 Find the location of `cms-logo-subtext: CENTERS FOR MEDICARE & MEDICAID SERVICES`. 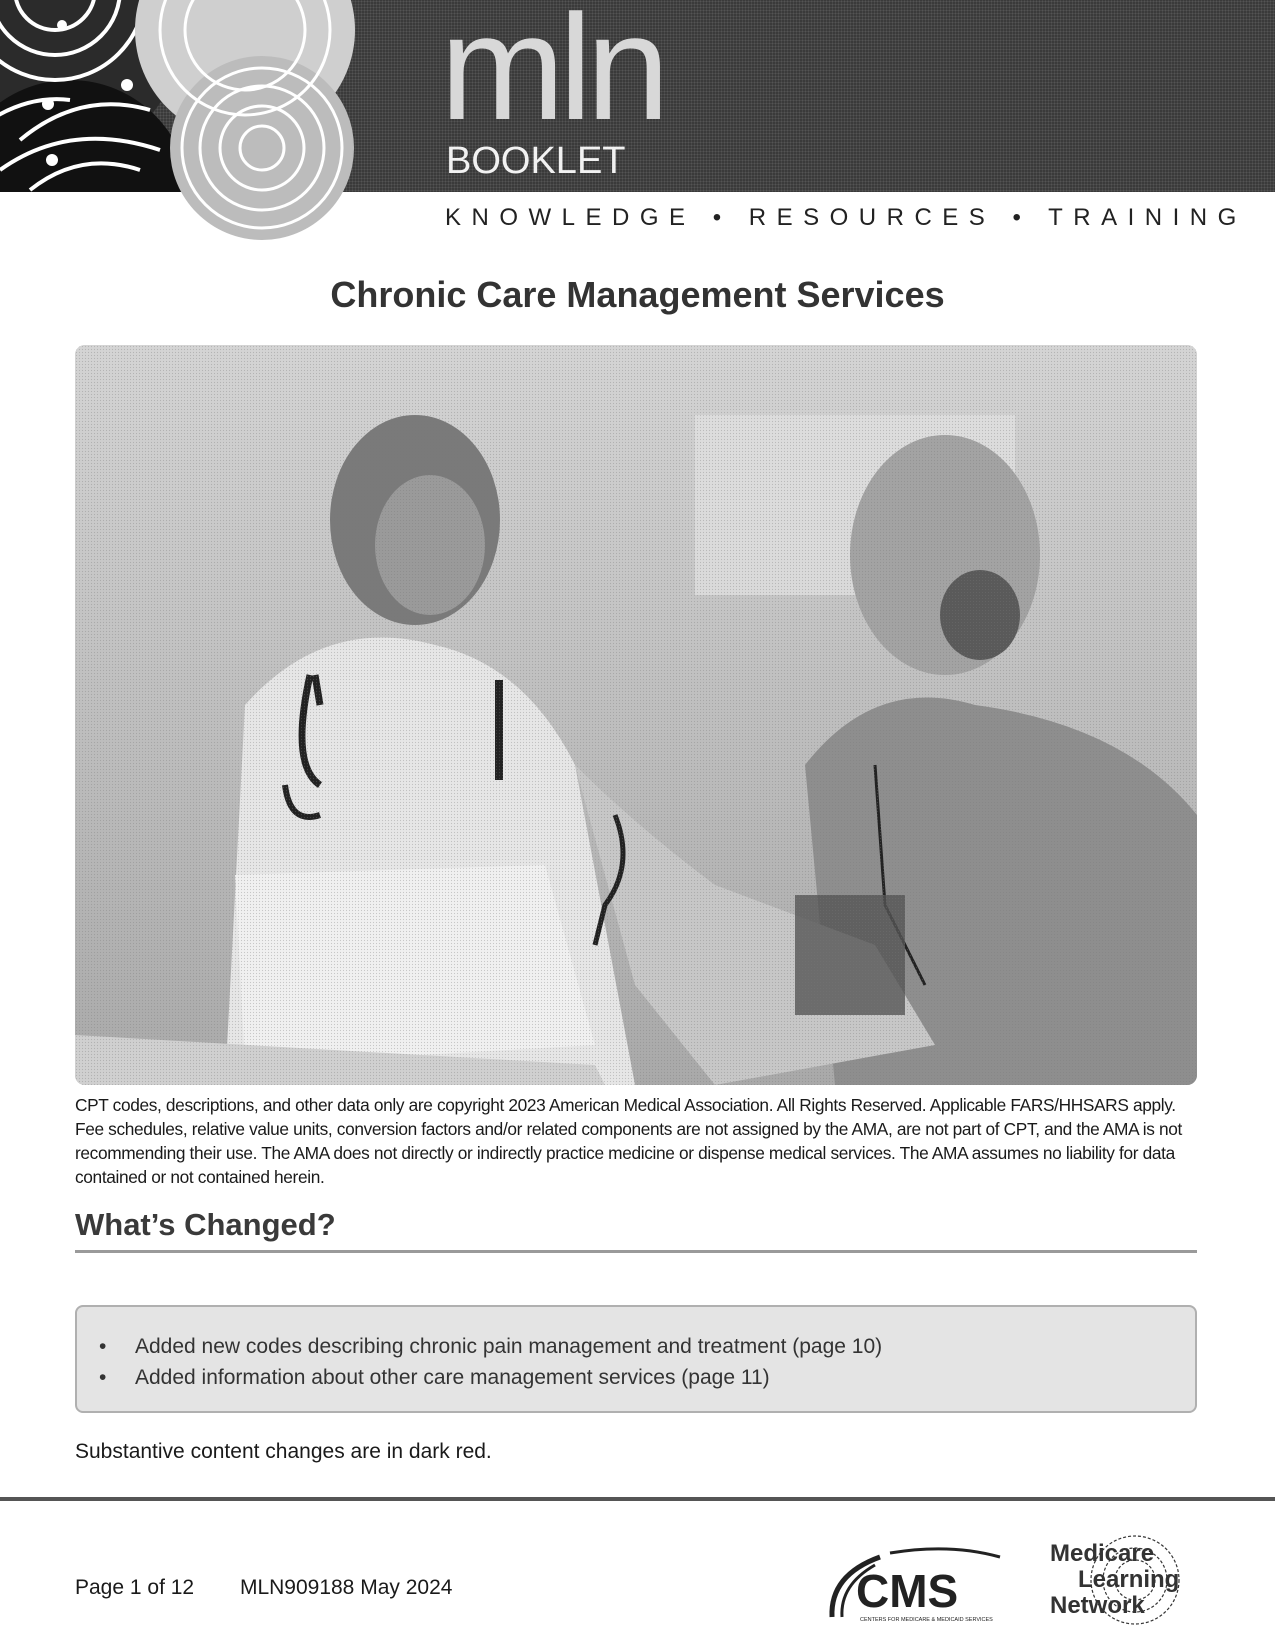

cms-logo-subtext: CENTERS FOR MEDICARE & MEDICAID SERVICES is located at coordinates (926, 1620).